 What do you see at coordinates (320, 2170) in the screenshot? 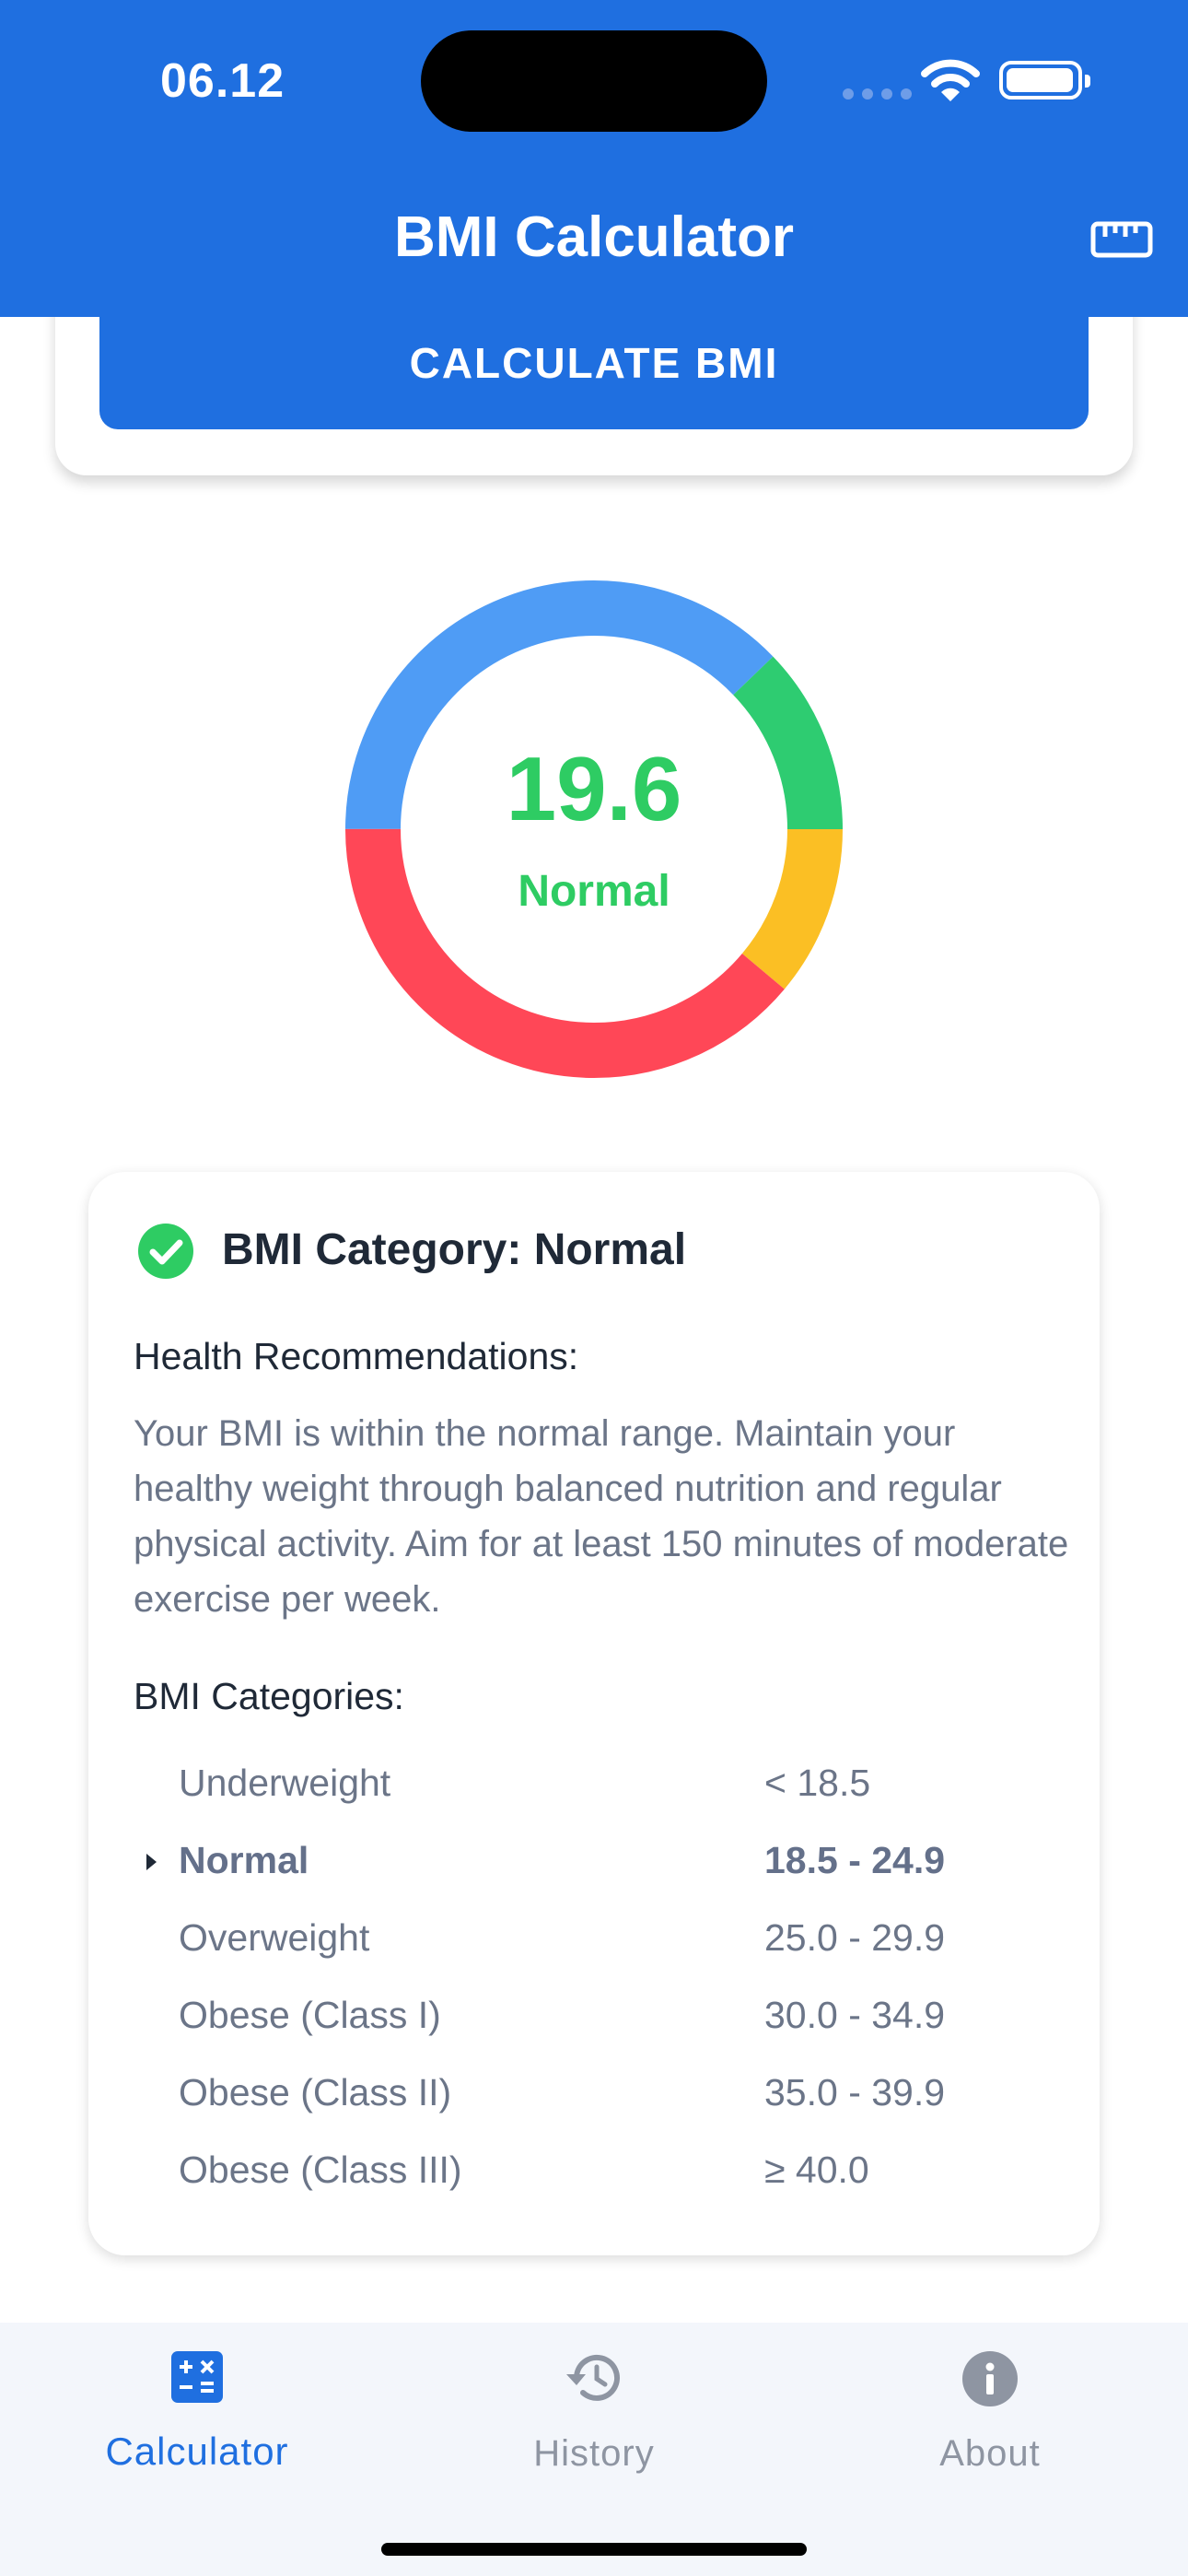
I see `category-name: Obese (Class III)` at bounding box center [320, 2170].